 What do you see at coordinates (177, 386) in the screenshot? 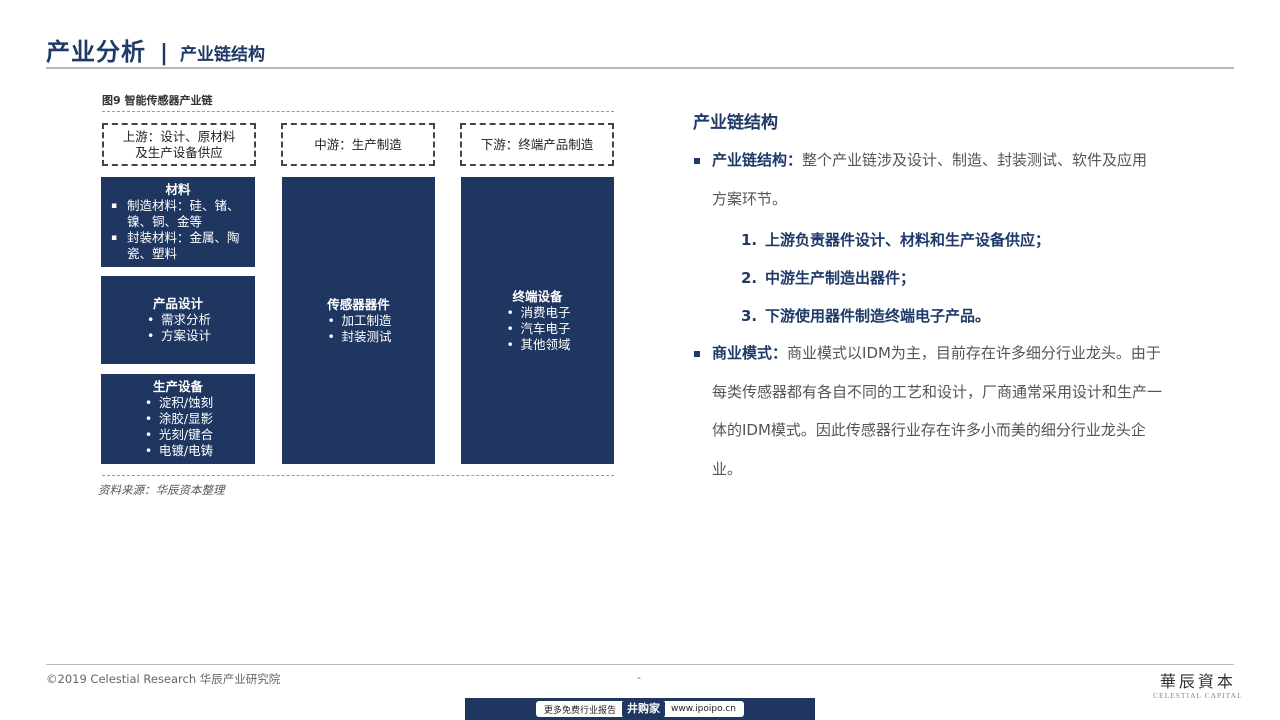
I see `block-production-equipment-title: 生产设备` at bounding box center [177, 386].